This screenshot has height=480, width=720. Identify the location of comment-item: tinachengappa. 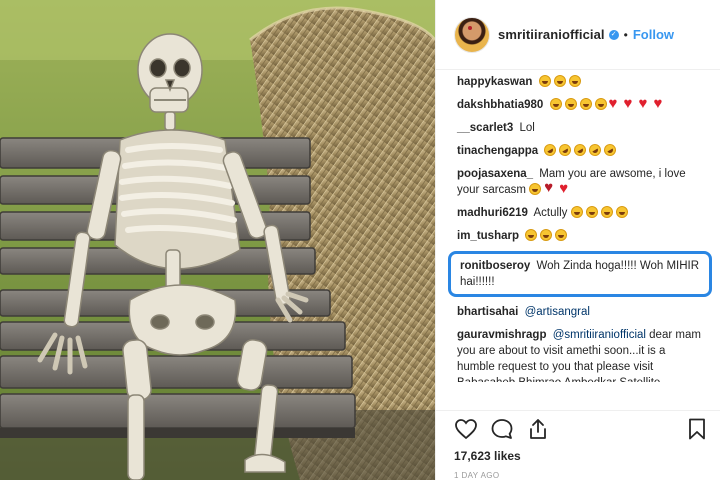
(580, 150).